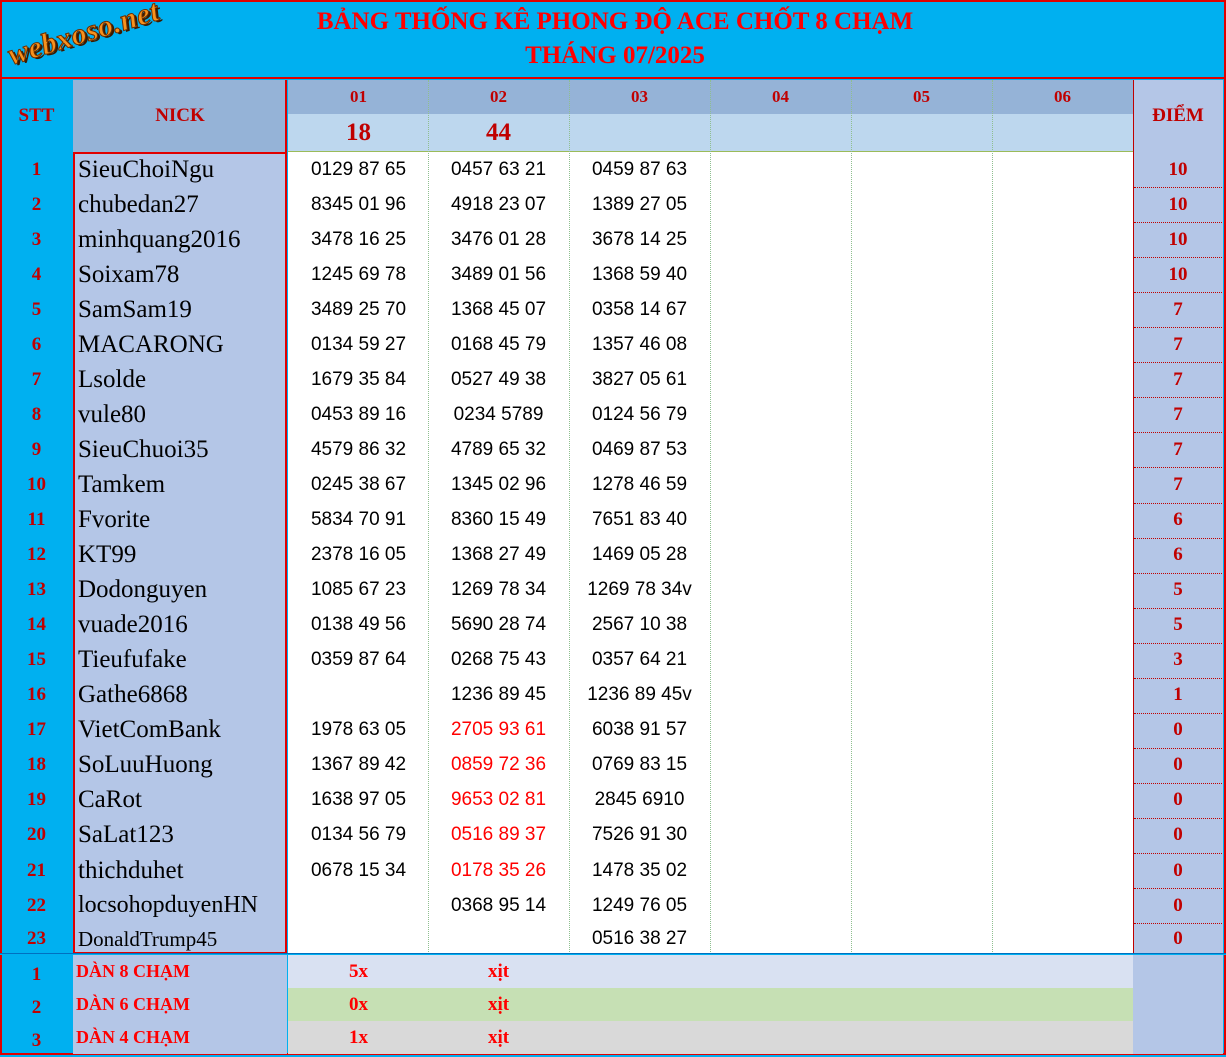  What do you see at coordinates (133, 695) in the screenshot?
I see `row-nick: Gathe6868` at bounding box center [133, 695].